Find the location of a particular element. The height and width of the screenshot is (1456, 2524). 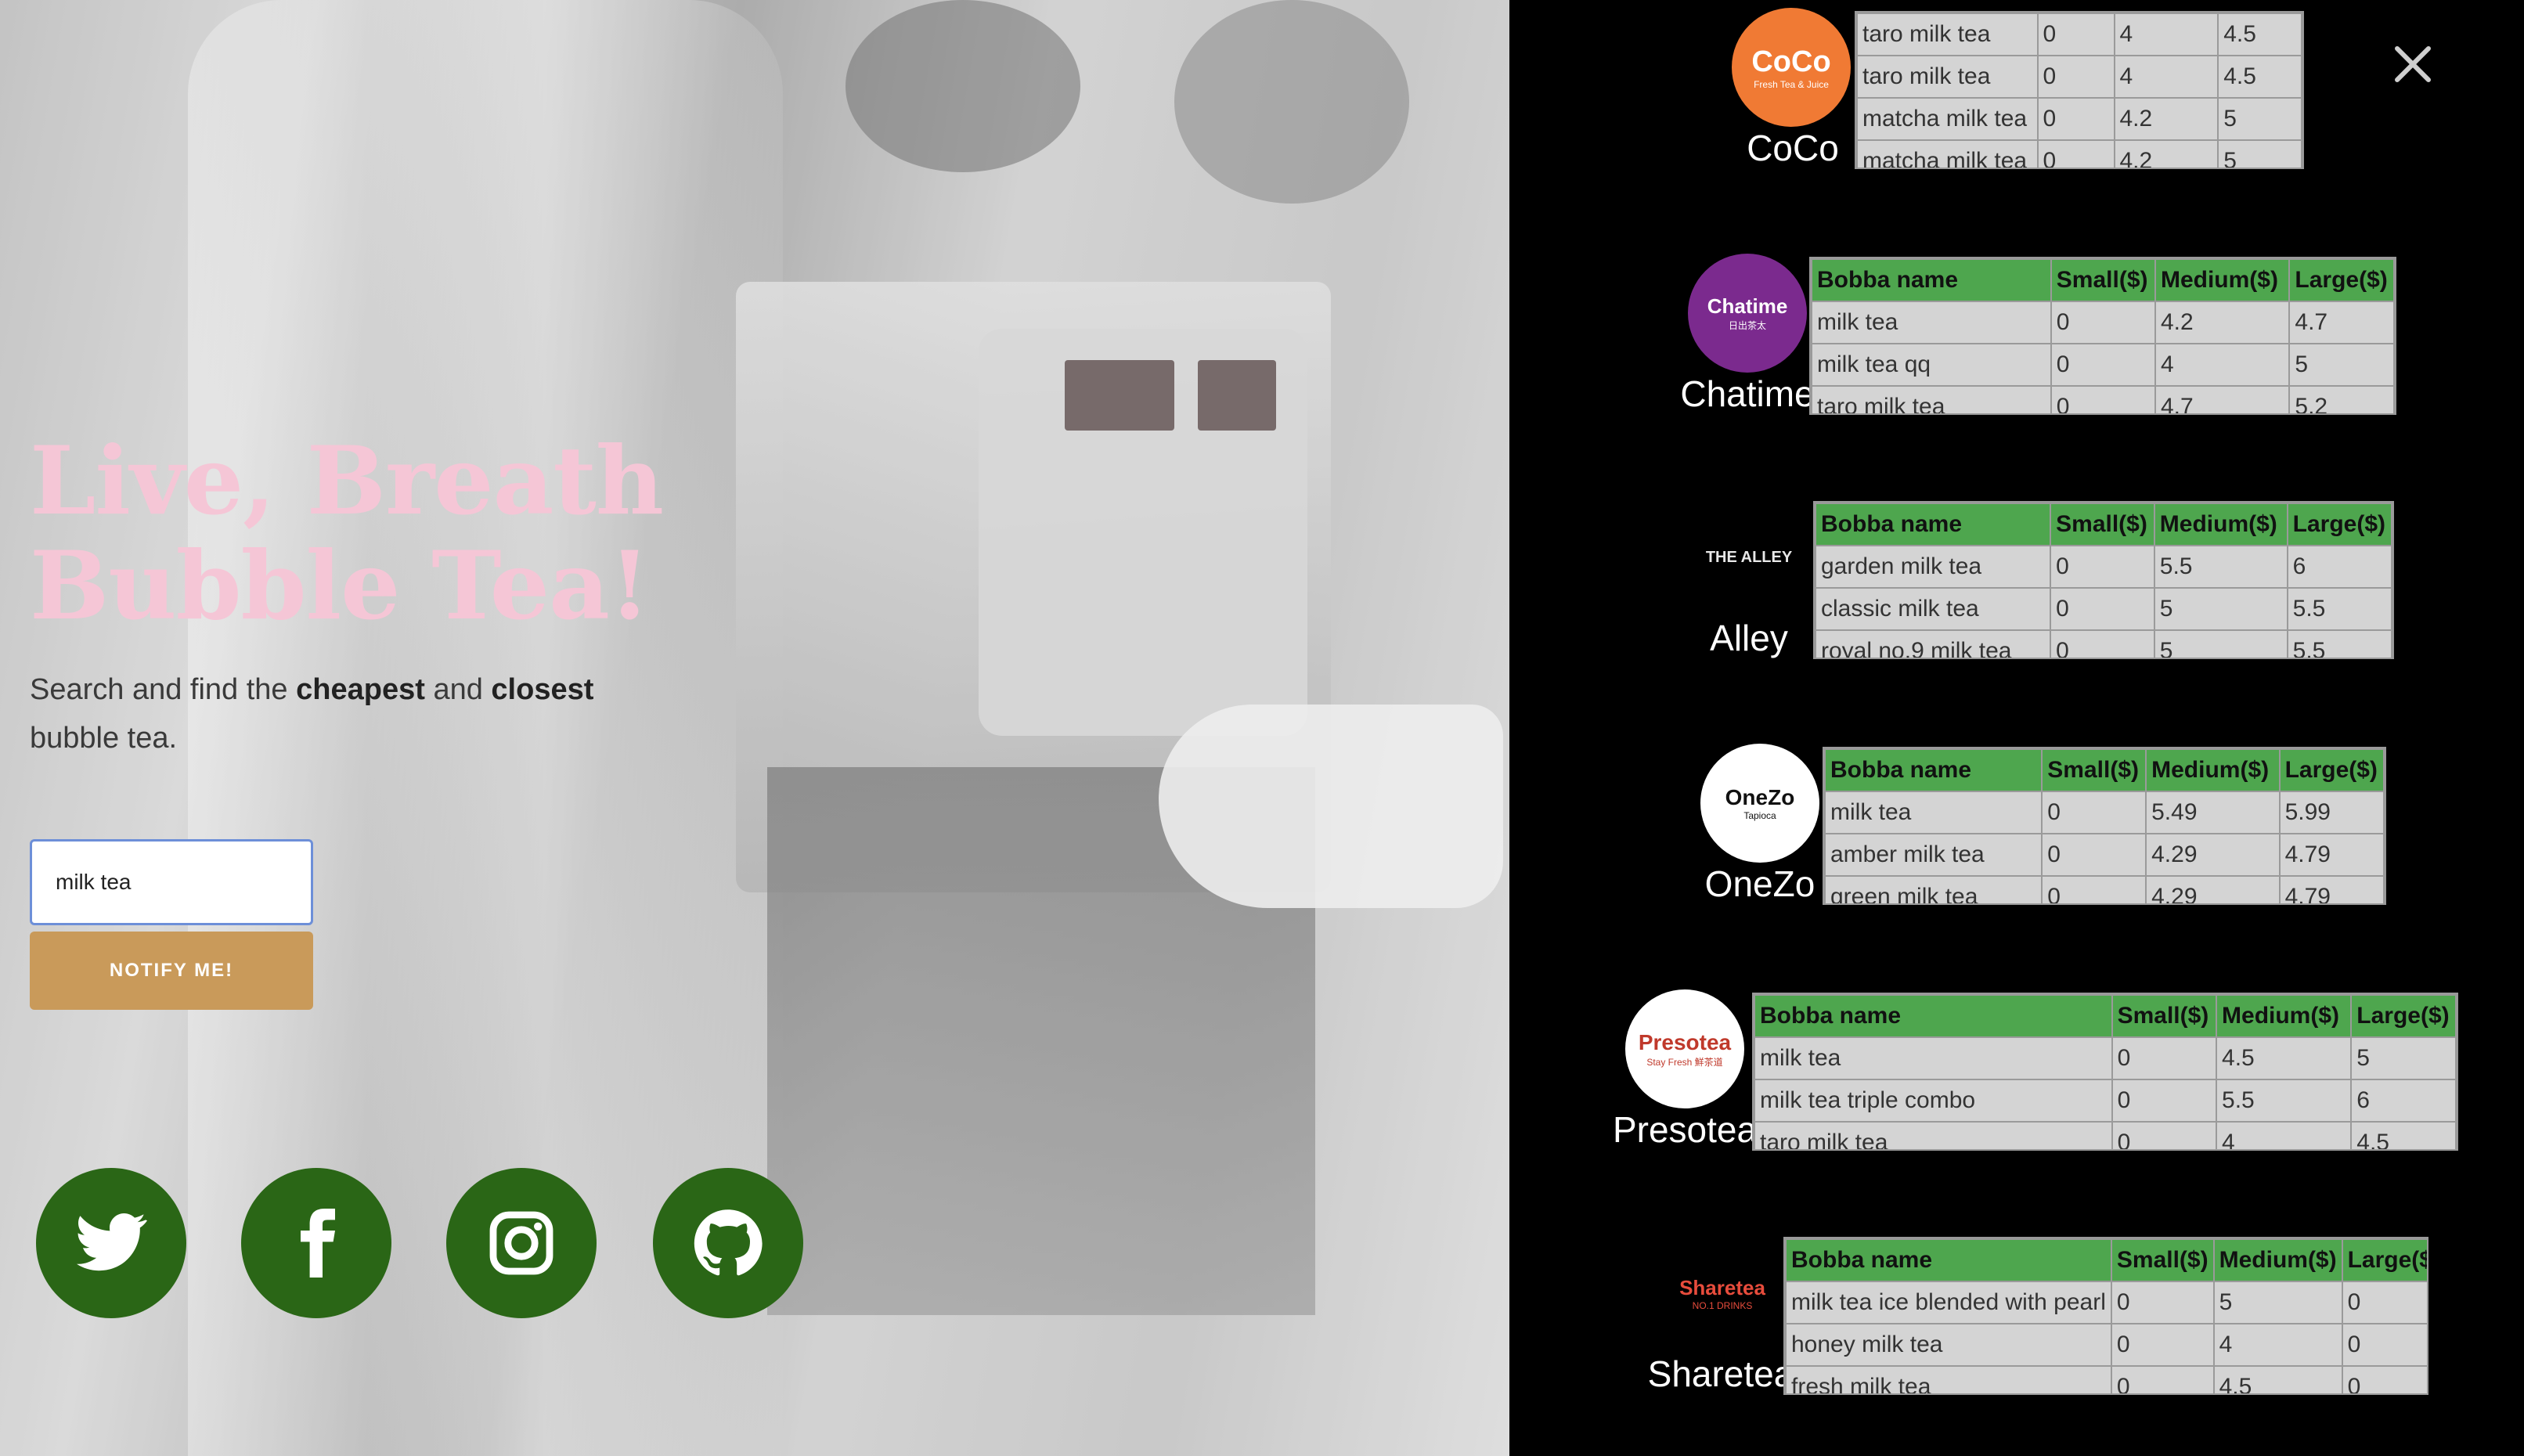

table-row: milk tea ice blended with pearl 0 5 0 is located at coordinates (2106, 1302).